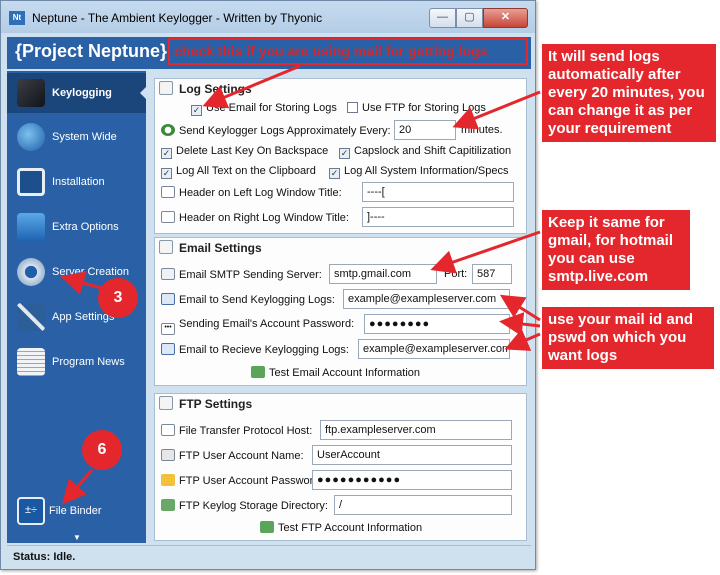  I want to click on arrow-to-file-binder, so click(78, 487).